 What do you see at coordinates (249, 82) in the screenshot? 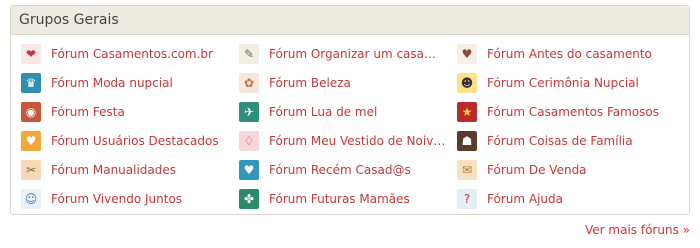
I see `beauty-icon: ✿` at bounding box center [249, 82].